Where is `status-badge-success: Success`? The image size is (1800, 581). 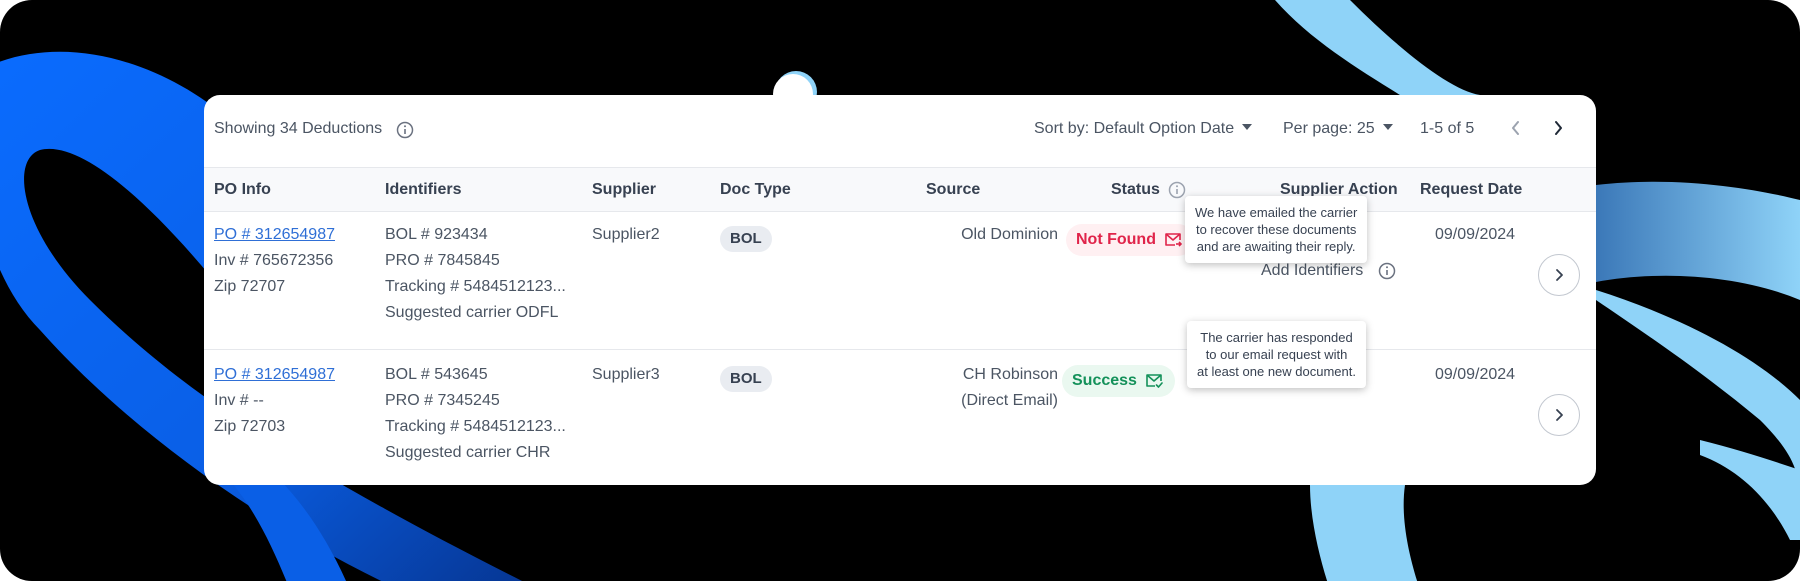 status-badge-success: Success is located at coordinates (1118, 381).